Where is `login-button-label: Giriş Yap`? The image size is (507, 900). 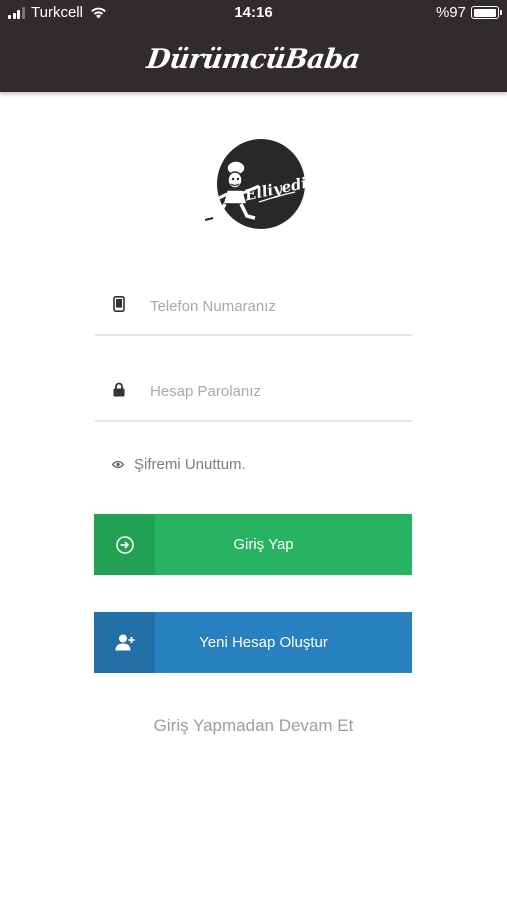 login-button-label: Giriş Yap is located at coordinates (263, 544).